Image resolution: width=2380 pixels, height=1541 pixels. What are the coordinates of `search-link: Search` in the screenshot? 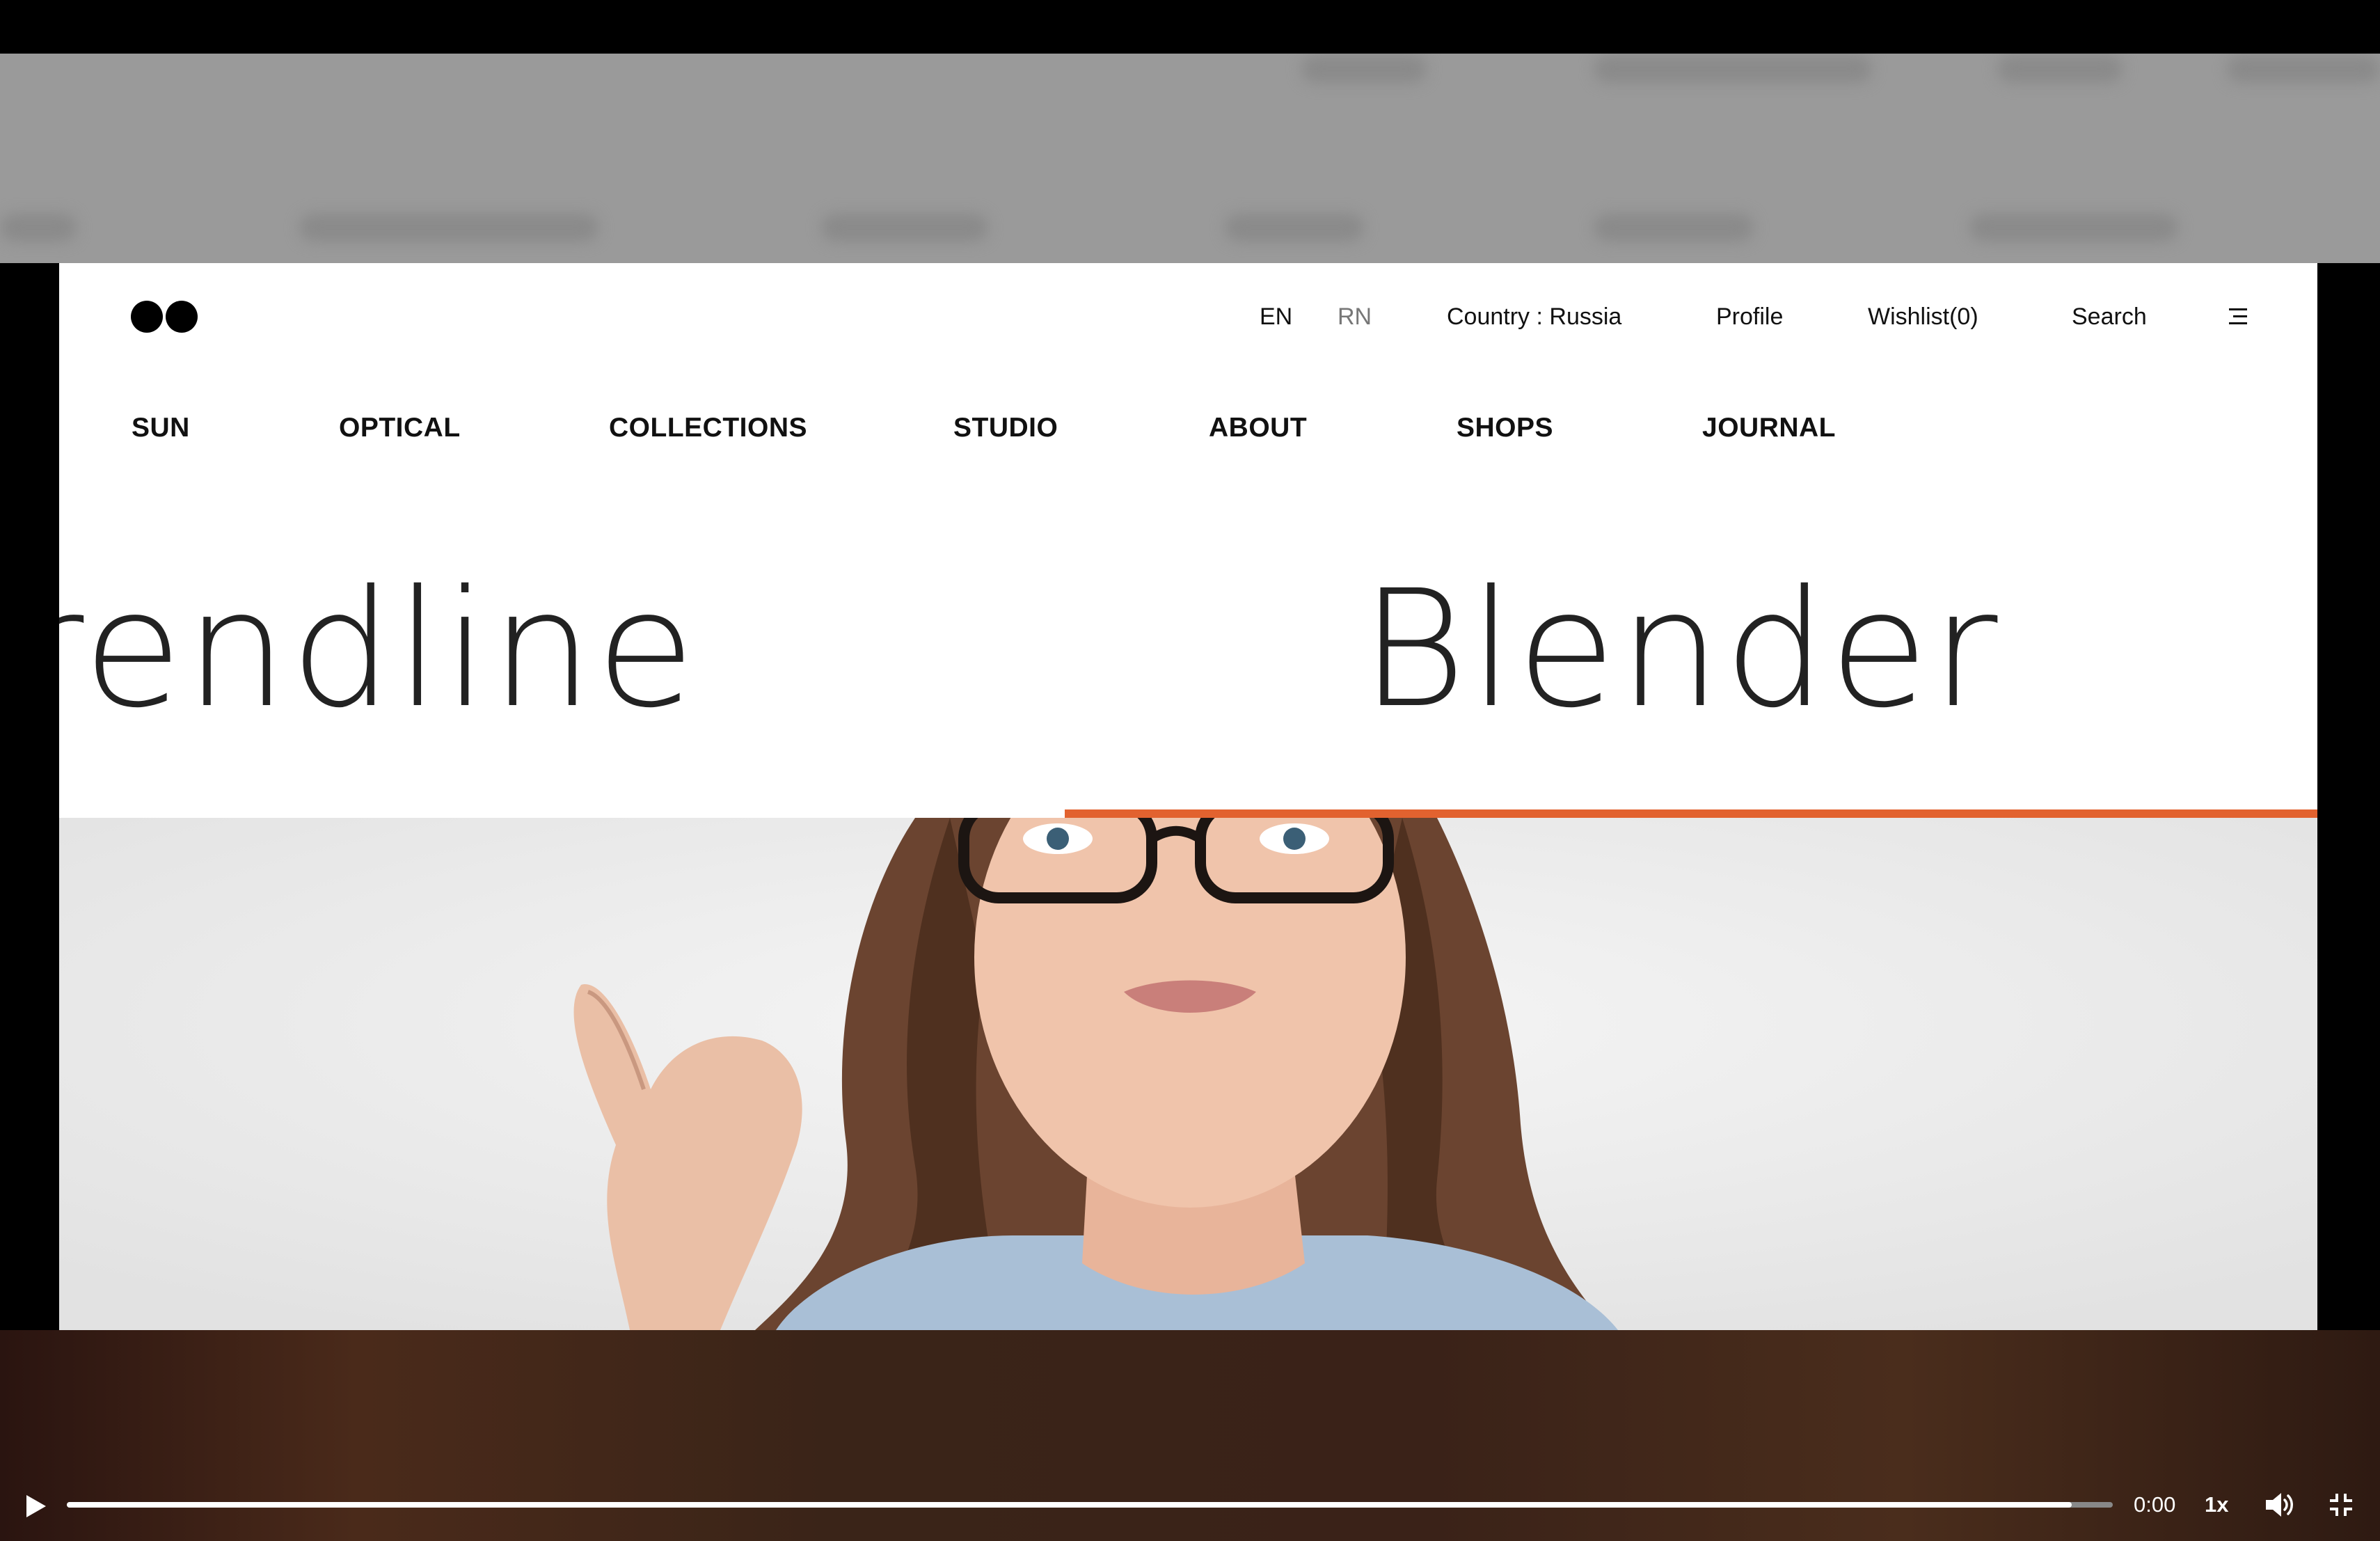 It's located at (2109, 316).